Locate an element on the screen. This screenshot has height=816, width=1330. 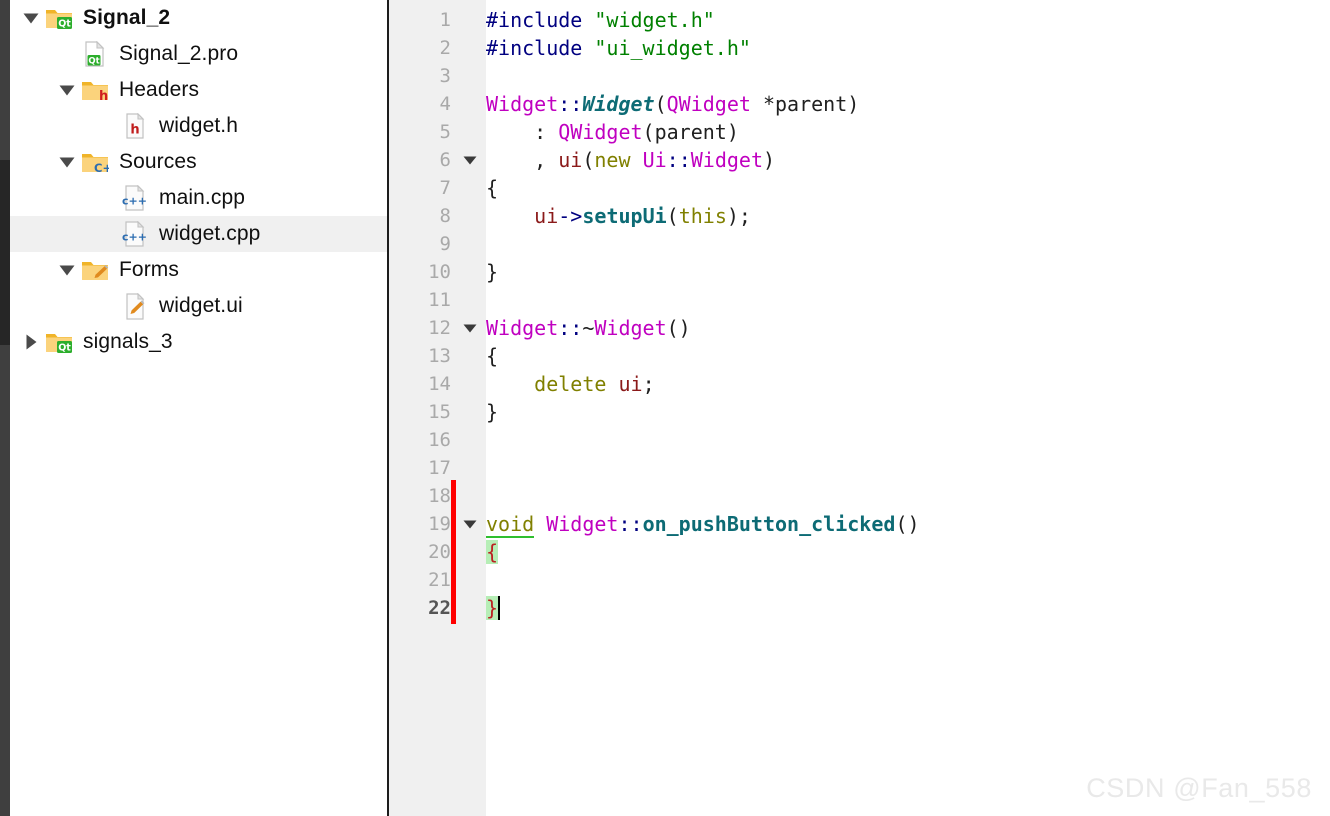
text-cursor is located at coordinates (499, 608).